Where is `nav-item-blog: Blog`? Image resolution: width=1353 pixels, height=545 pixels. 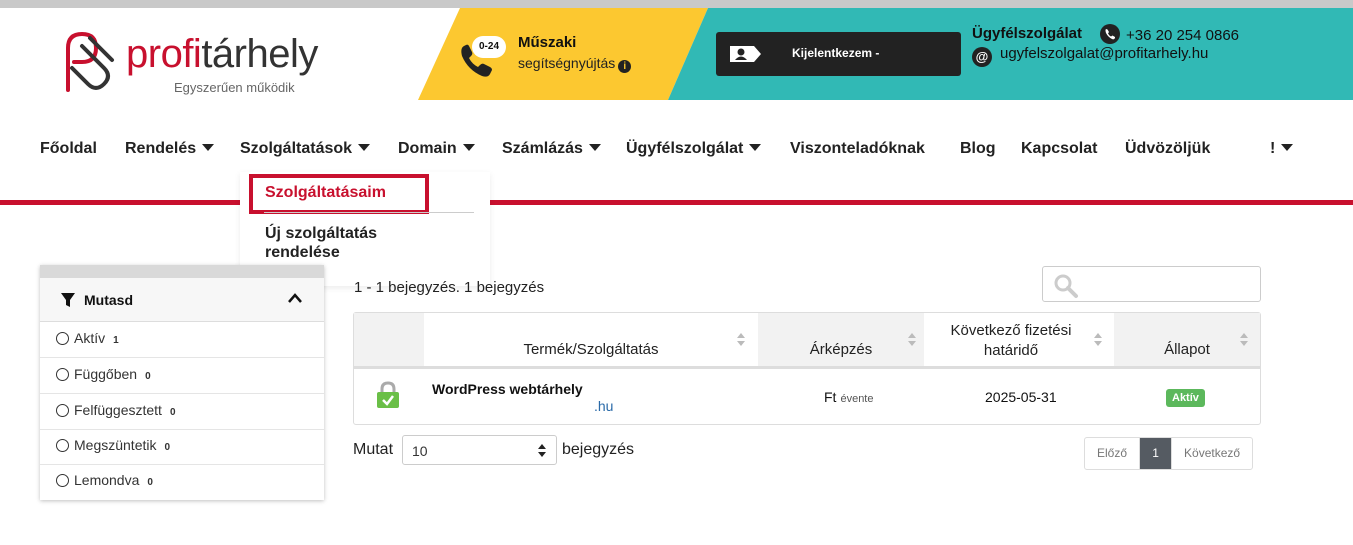 nav-item-blog: Blog is located at coordinates (978, 149).